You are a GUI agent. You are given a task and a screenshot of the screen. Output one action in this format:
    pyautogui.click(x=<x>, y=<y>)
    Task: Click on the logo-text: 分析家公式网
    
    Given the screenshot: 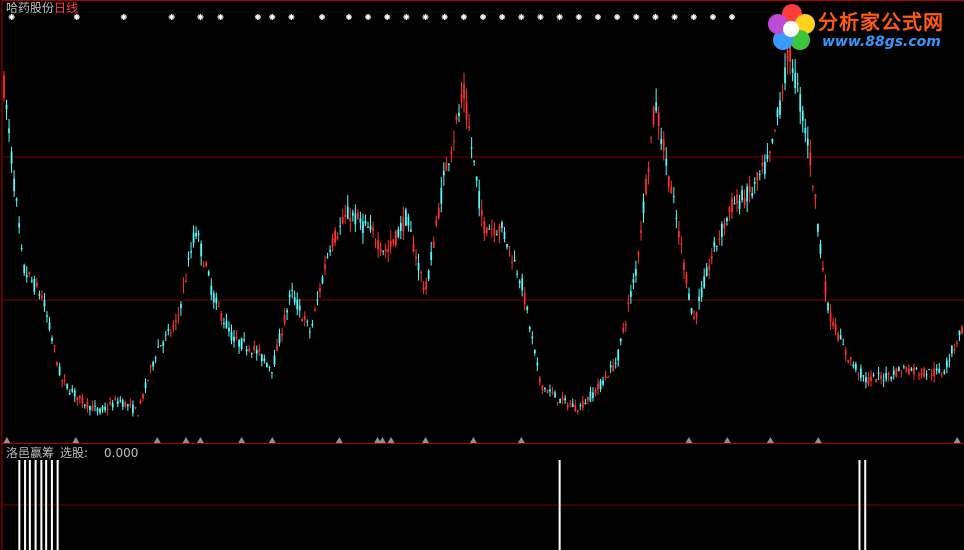 What is the action you would take?
    pyautogui.click(x=881, y=22)
    